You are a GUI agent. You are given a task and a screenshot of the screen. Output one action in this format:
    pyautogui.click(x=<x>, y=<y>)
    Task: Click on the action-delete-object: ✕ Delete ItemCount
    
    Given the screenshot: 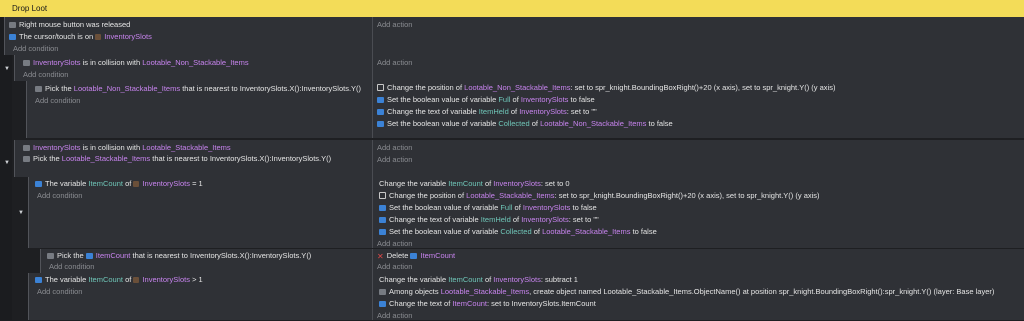 What is the action you would take?
    pyautogui.click(x=416, y=255)
    